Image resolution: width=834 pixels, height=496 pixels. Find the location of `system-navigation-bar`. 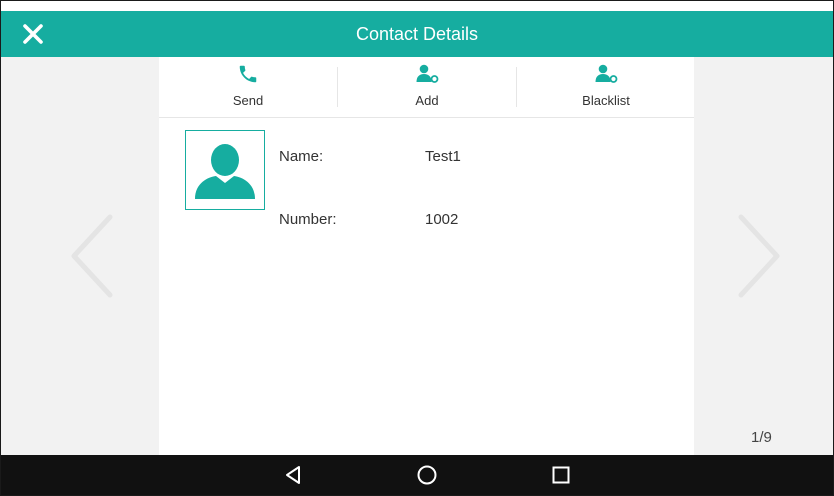

system-navigation-bar is located at coordinates (417, 475).